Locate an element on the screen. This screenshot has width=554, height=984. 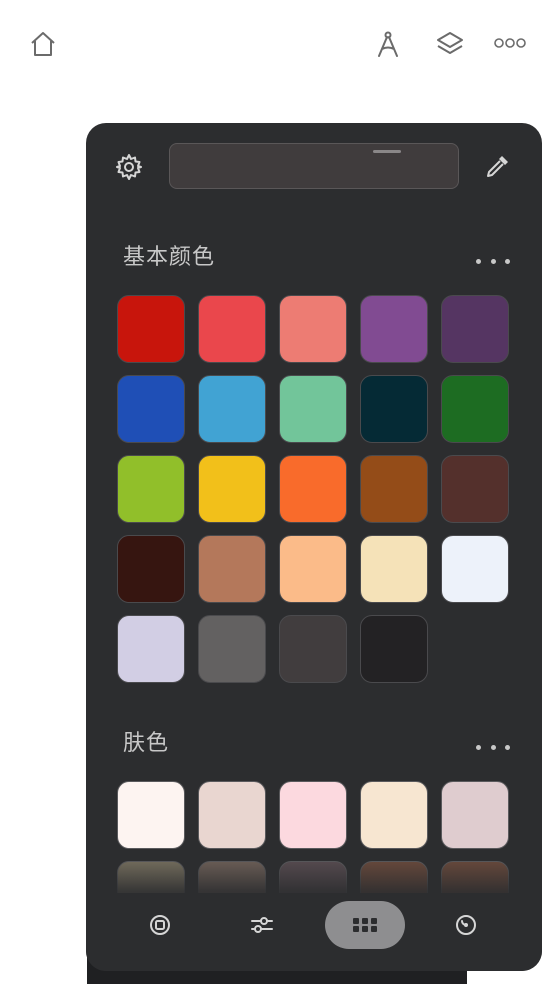
skin-colors-more-button is located at coordinates (493, 747).